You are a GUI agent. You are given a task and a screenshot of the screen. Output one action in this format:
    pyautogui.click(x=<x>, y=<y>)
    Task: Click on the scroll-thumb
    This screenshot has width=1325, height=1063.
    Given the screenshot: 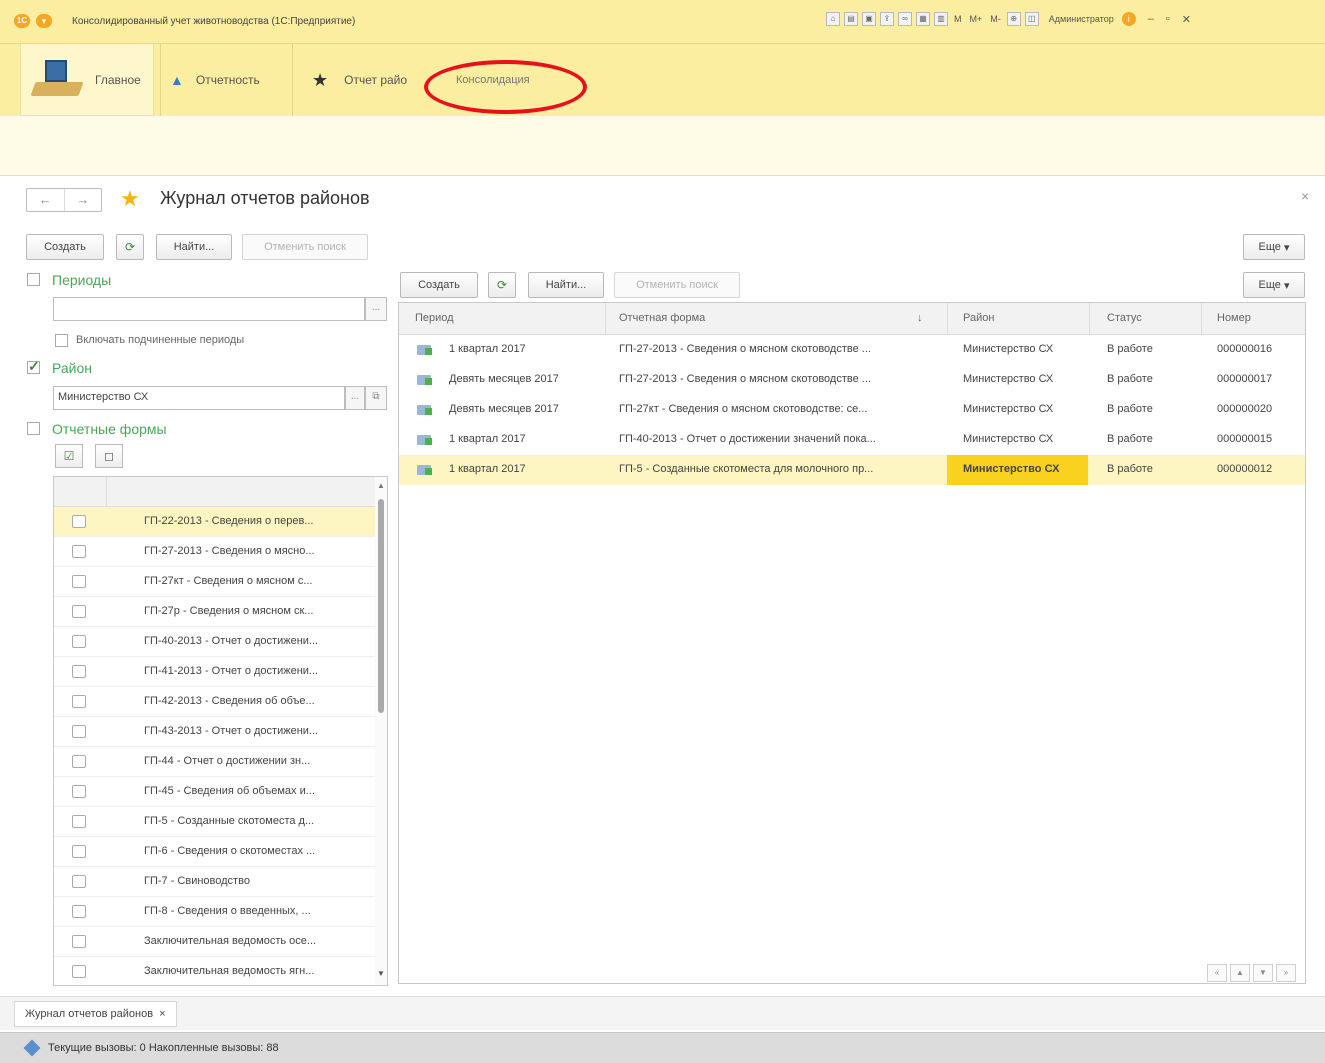 What is the action you would take?
    pyautogui.click(x=381, y=606)
    